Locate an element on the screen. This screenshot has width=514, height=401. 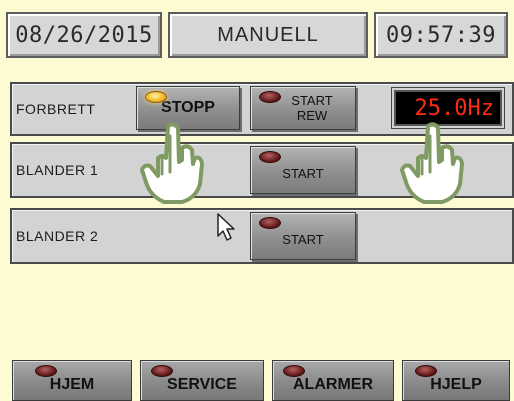
date-text: 08/26/2015 is located at coordinates (84, 35).